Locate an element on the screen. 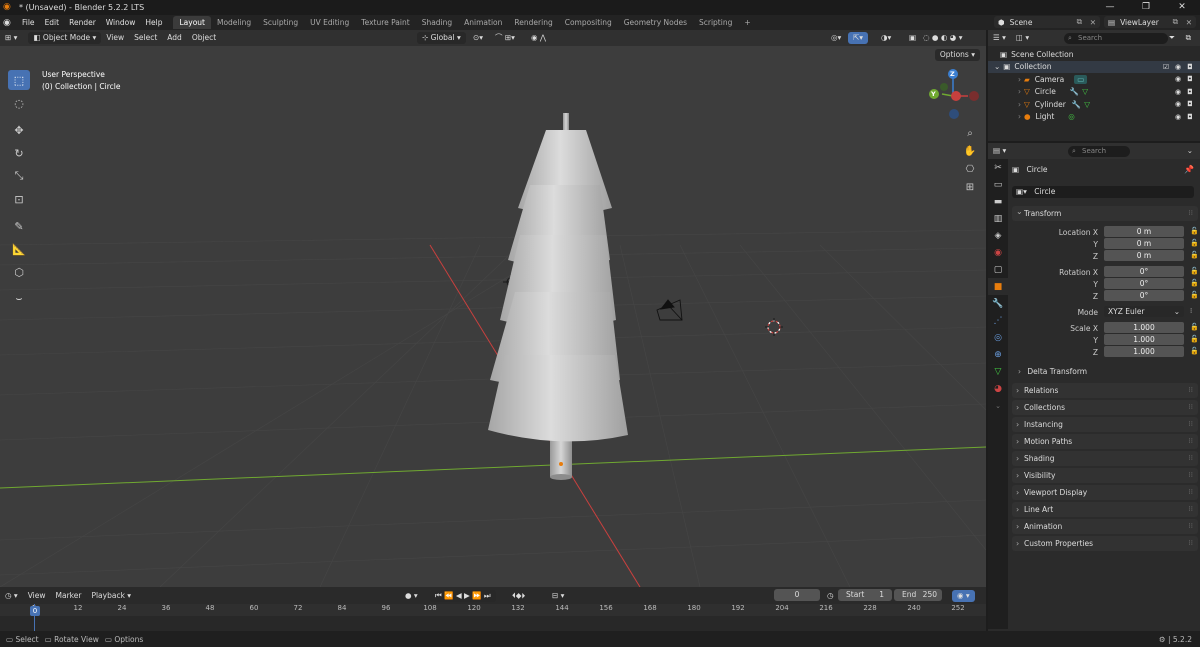  menu-help: Help is located at coordinates (153, 22).